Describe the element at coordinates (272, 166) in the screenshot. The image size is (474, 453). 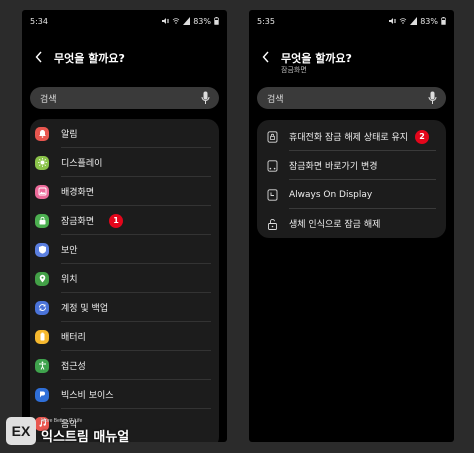
I see `phone-shortcut-icon` at that location.